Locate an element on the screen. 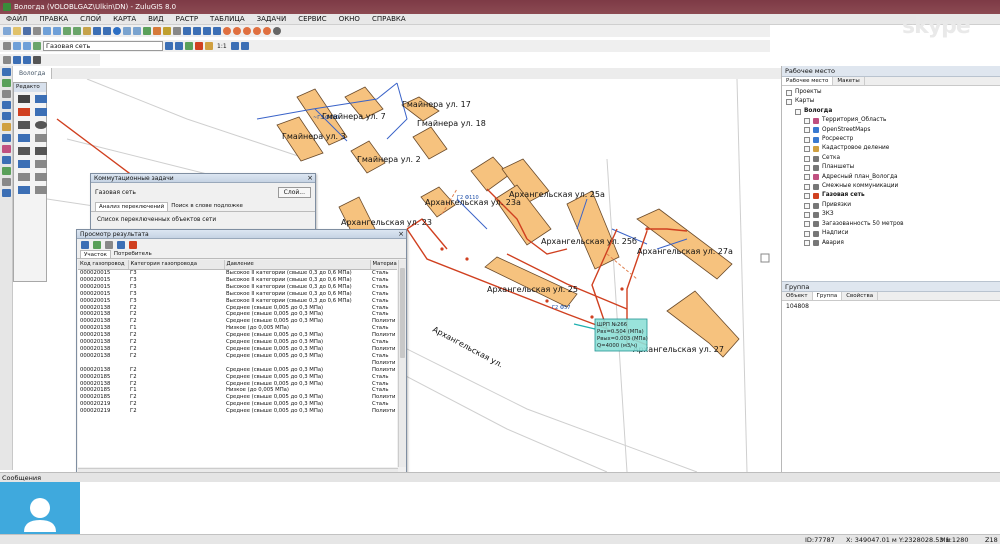 Image resolution: width=1000 pixels, height=546 pixels. menu-layer: СЛОЙ is located at coordinates (90, 19).